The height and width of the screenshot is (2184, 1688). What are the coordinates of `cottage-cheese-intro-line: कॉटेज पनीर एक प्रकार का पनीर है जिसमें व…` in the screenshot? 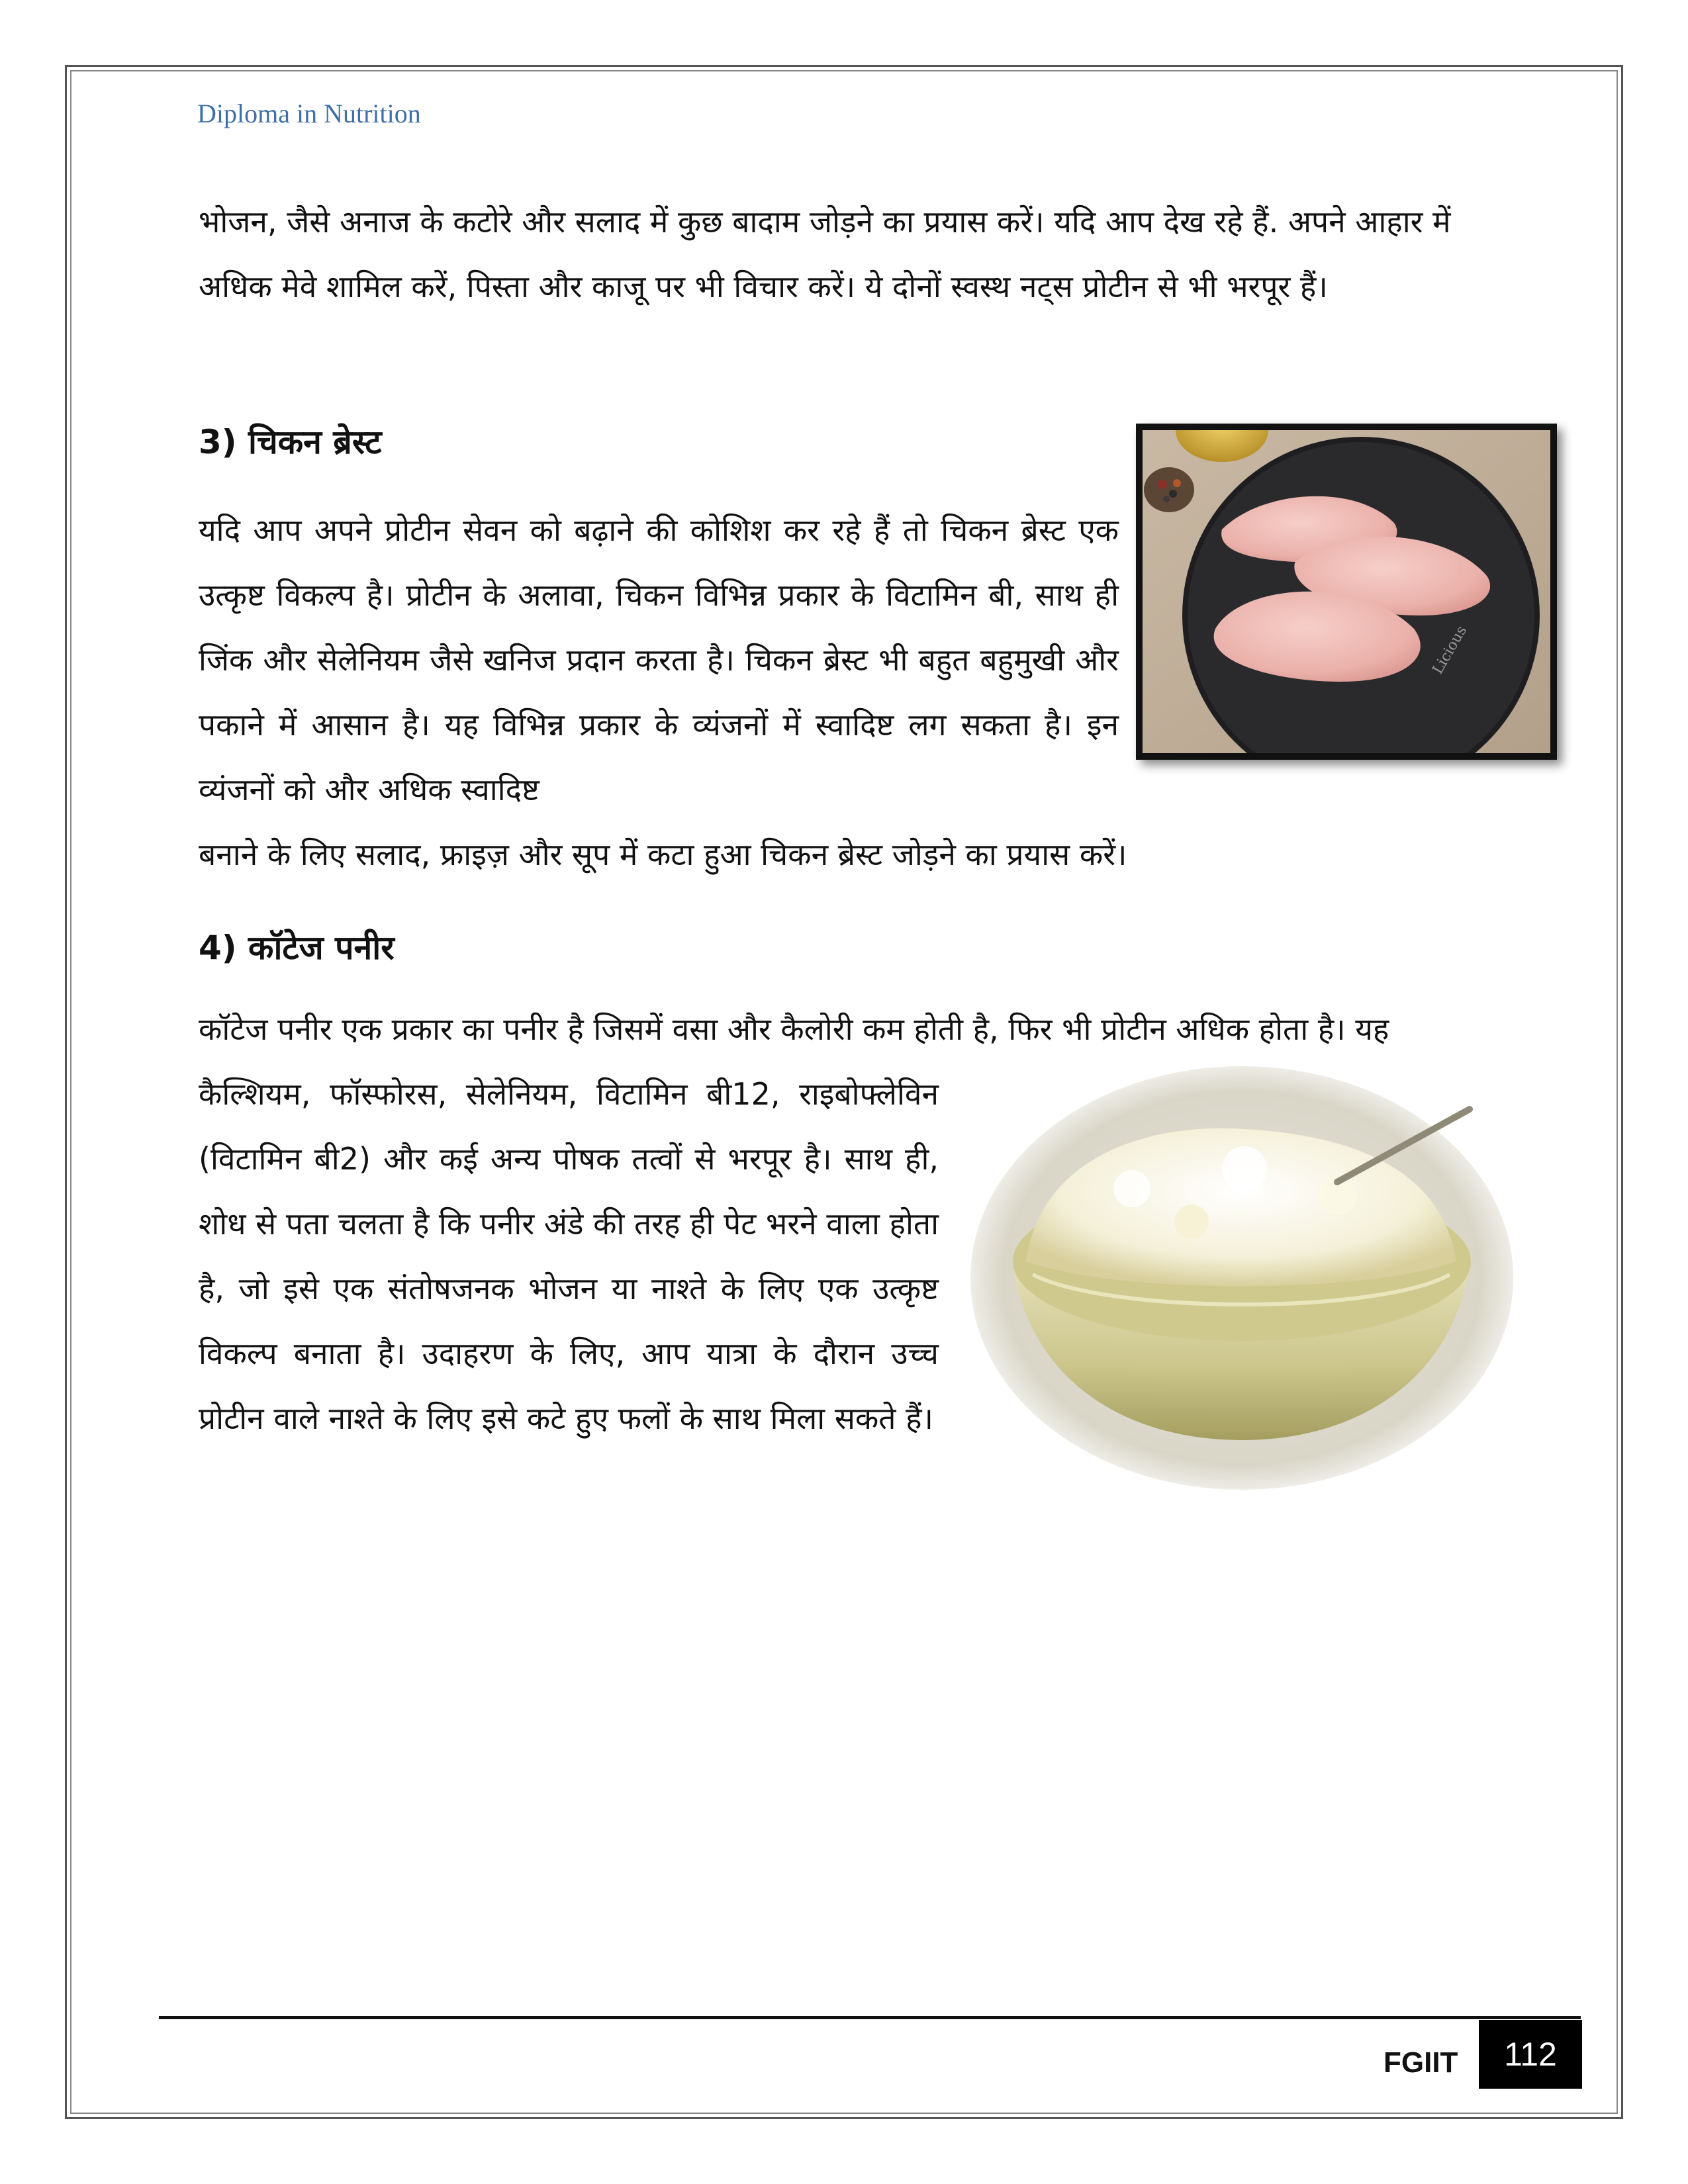 It's located at (794, 1029).